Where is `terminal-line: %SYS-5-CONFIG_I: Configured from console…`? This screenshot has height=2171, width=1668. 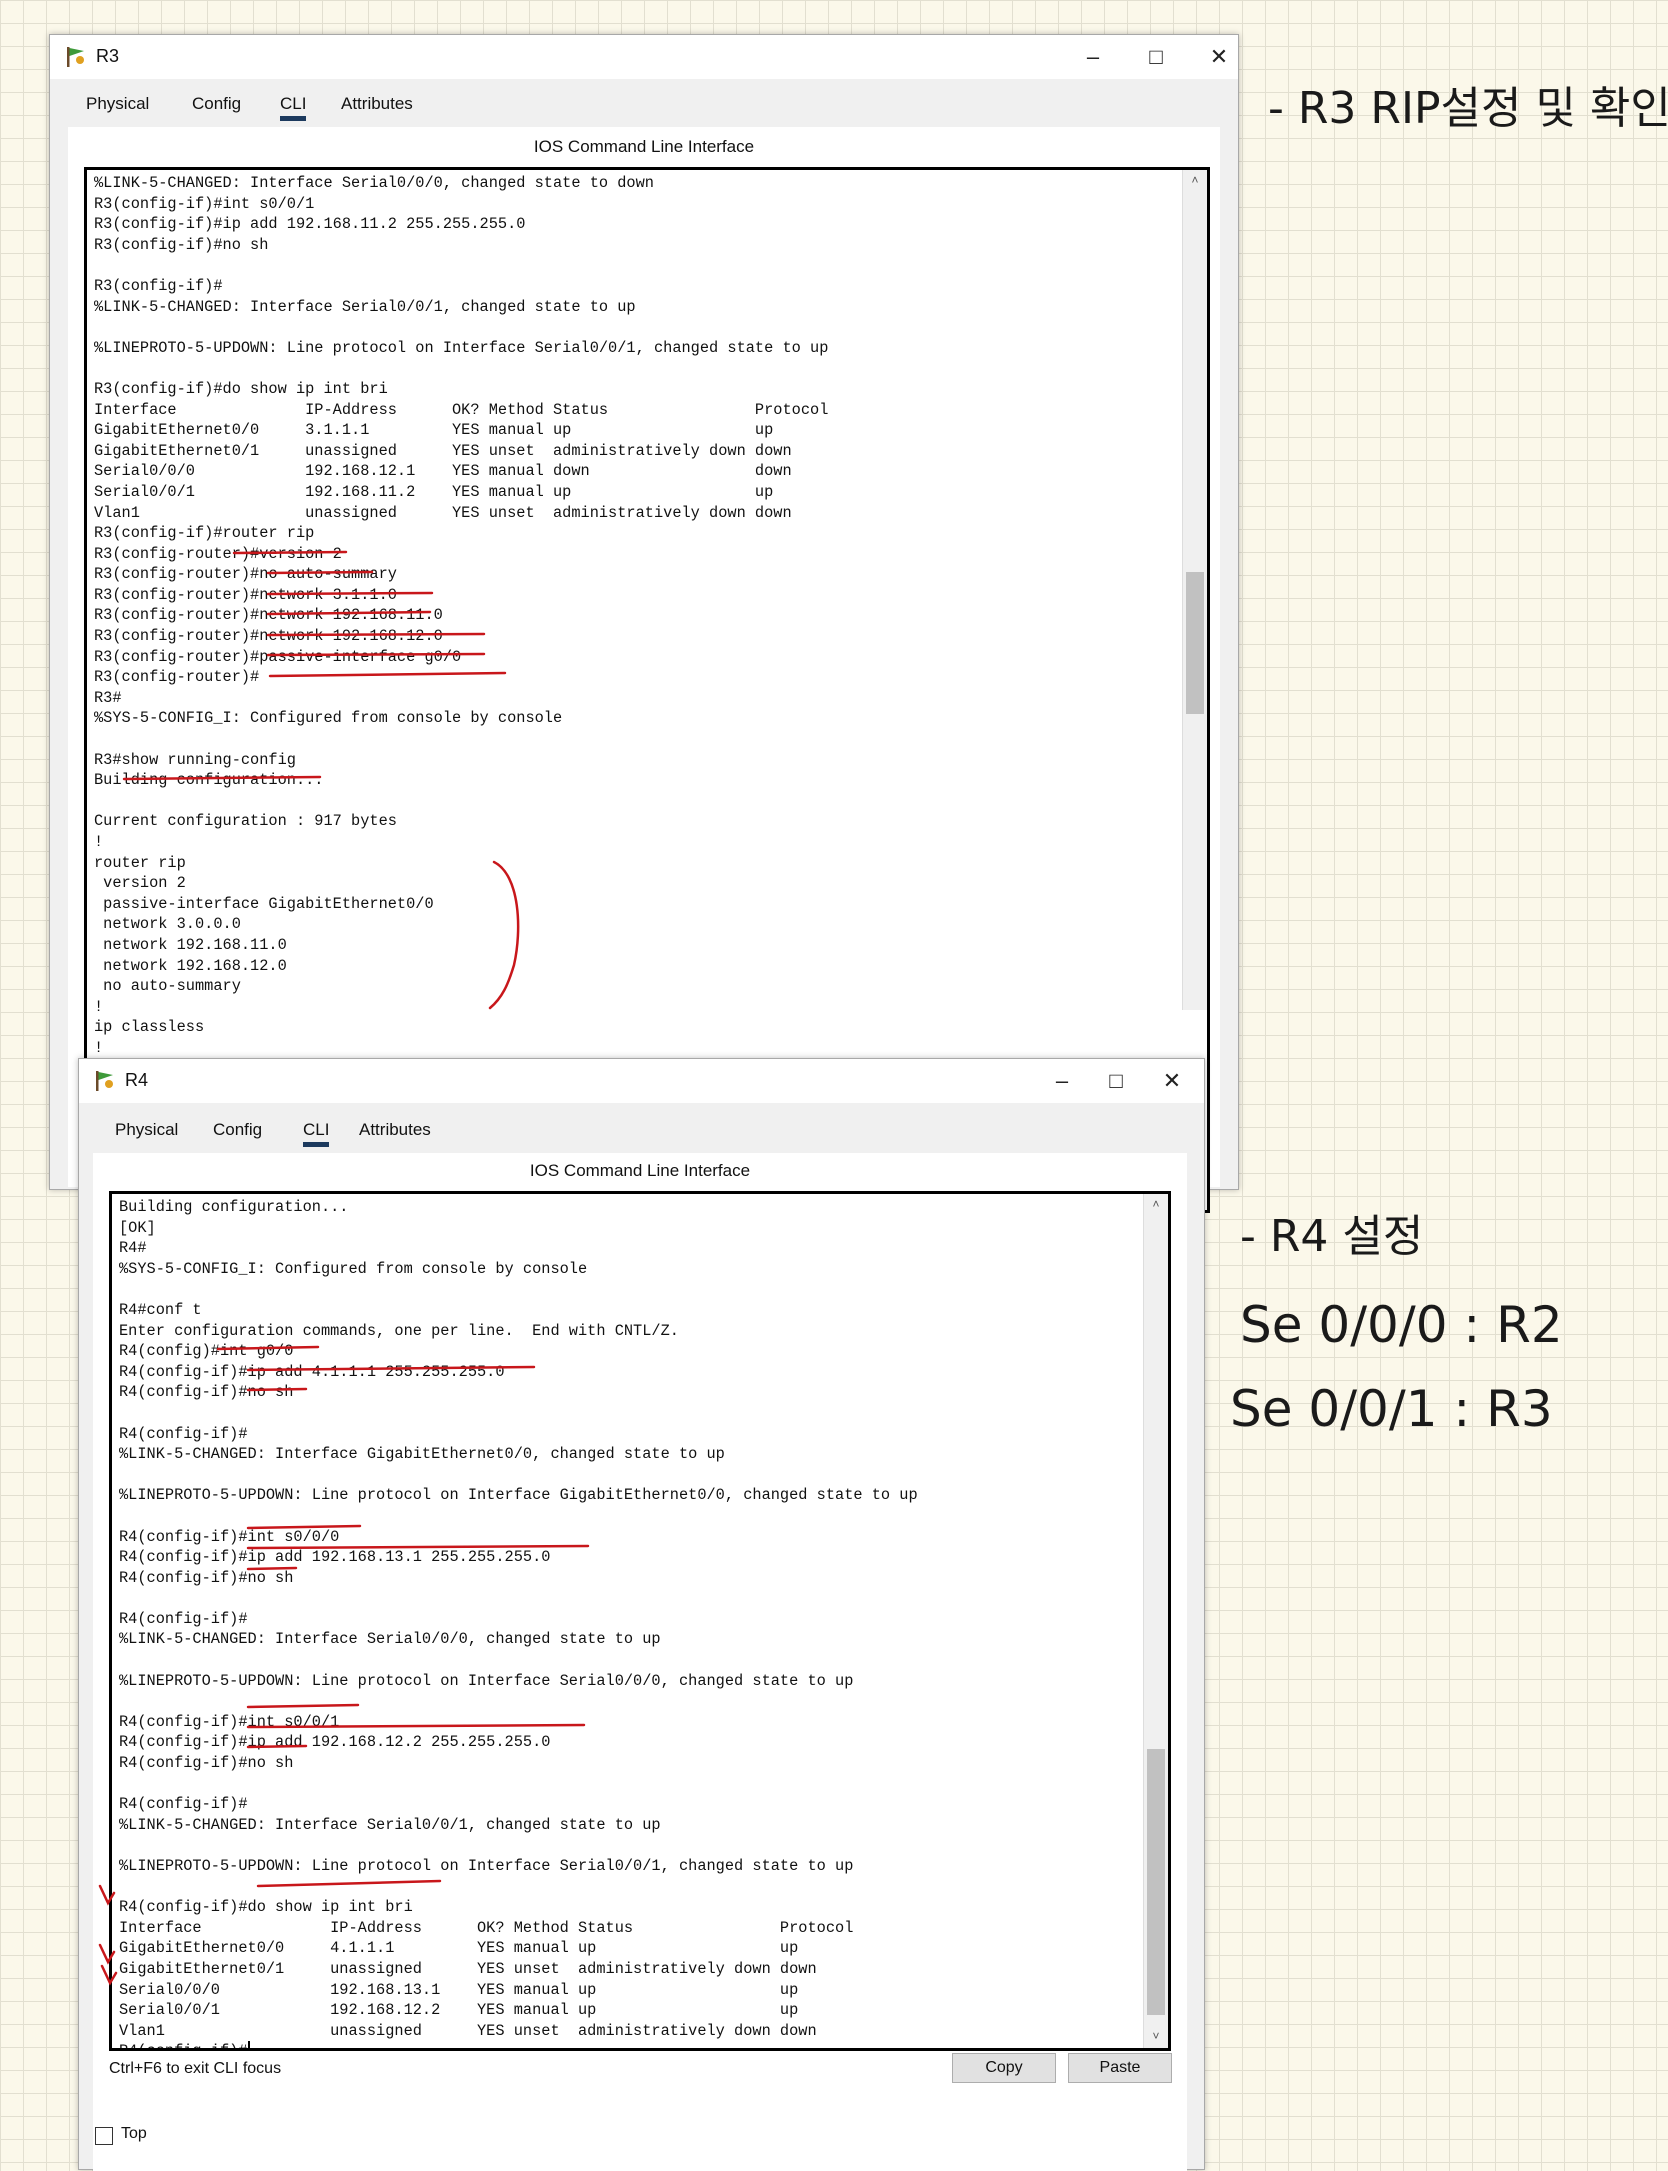
terminal-line: %SYS-5-CONFIG_I: Configured from console… is located at coordinates (328, 718).